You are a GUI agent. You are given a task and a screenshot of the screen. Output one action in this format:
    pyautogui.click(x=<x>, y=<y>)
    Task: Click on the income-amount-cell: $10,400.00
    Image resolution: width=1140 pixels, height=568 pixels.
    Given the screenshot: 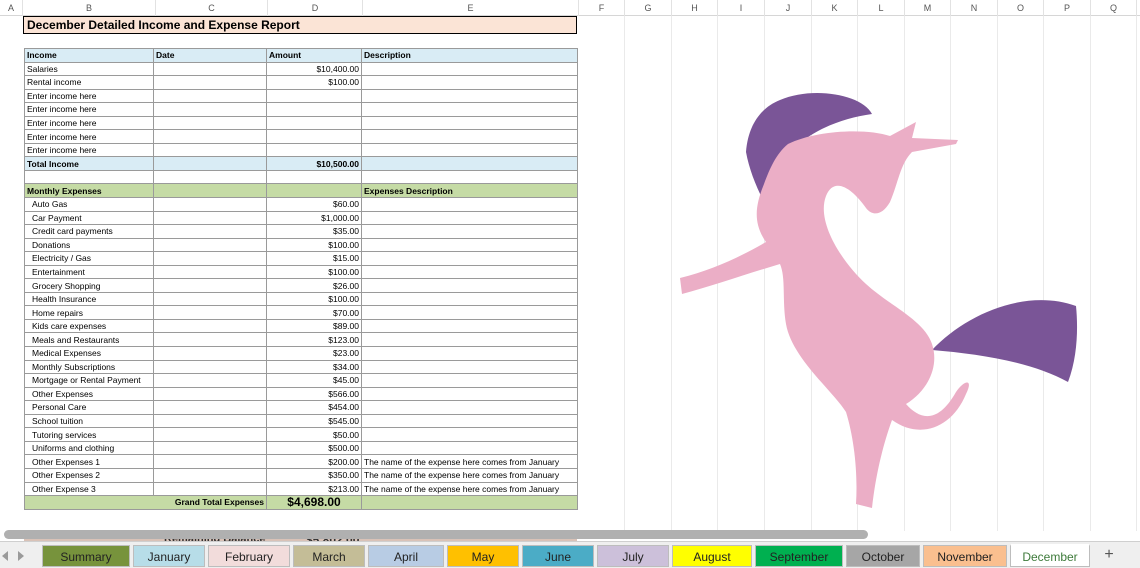 What is the action you would take?
    pyautogui.click(x=314, y=69)
    